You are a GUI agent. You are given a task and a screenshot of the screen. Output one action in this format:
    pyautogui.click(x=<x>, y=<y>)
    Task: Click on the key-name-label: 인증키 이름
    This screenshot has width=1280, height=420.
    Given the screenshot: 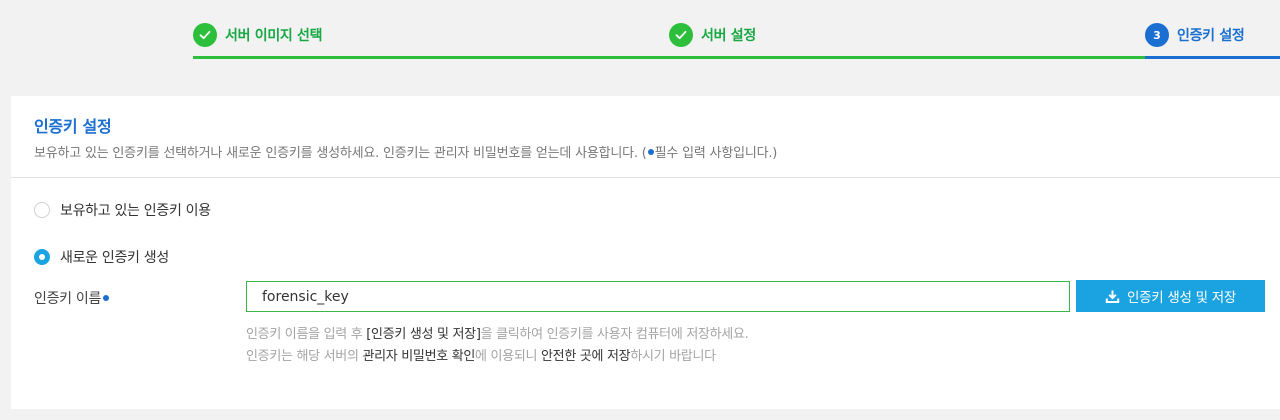 What is the action you would take?
    pyautogui.click(x=72, y=298)
    